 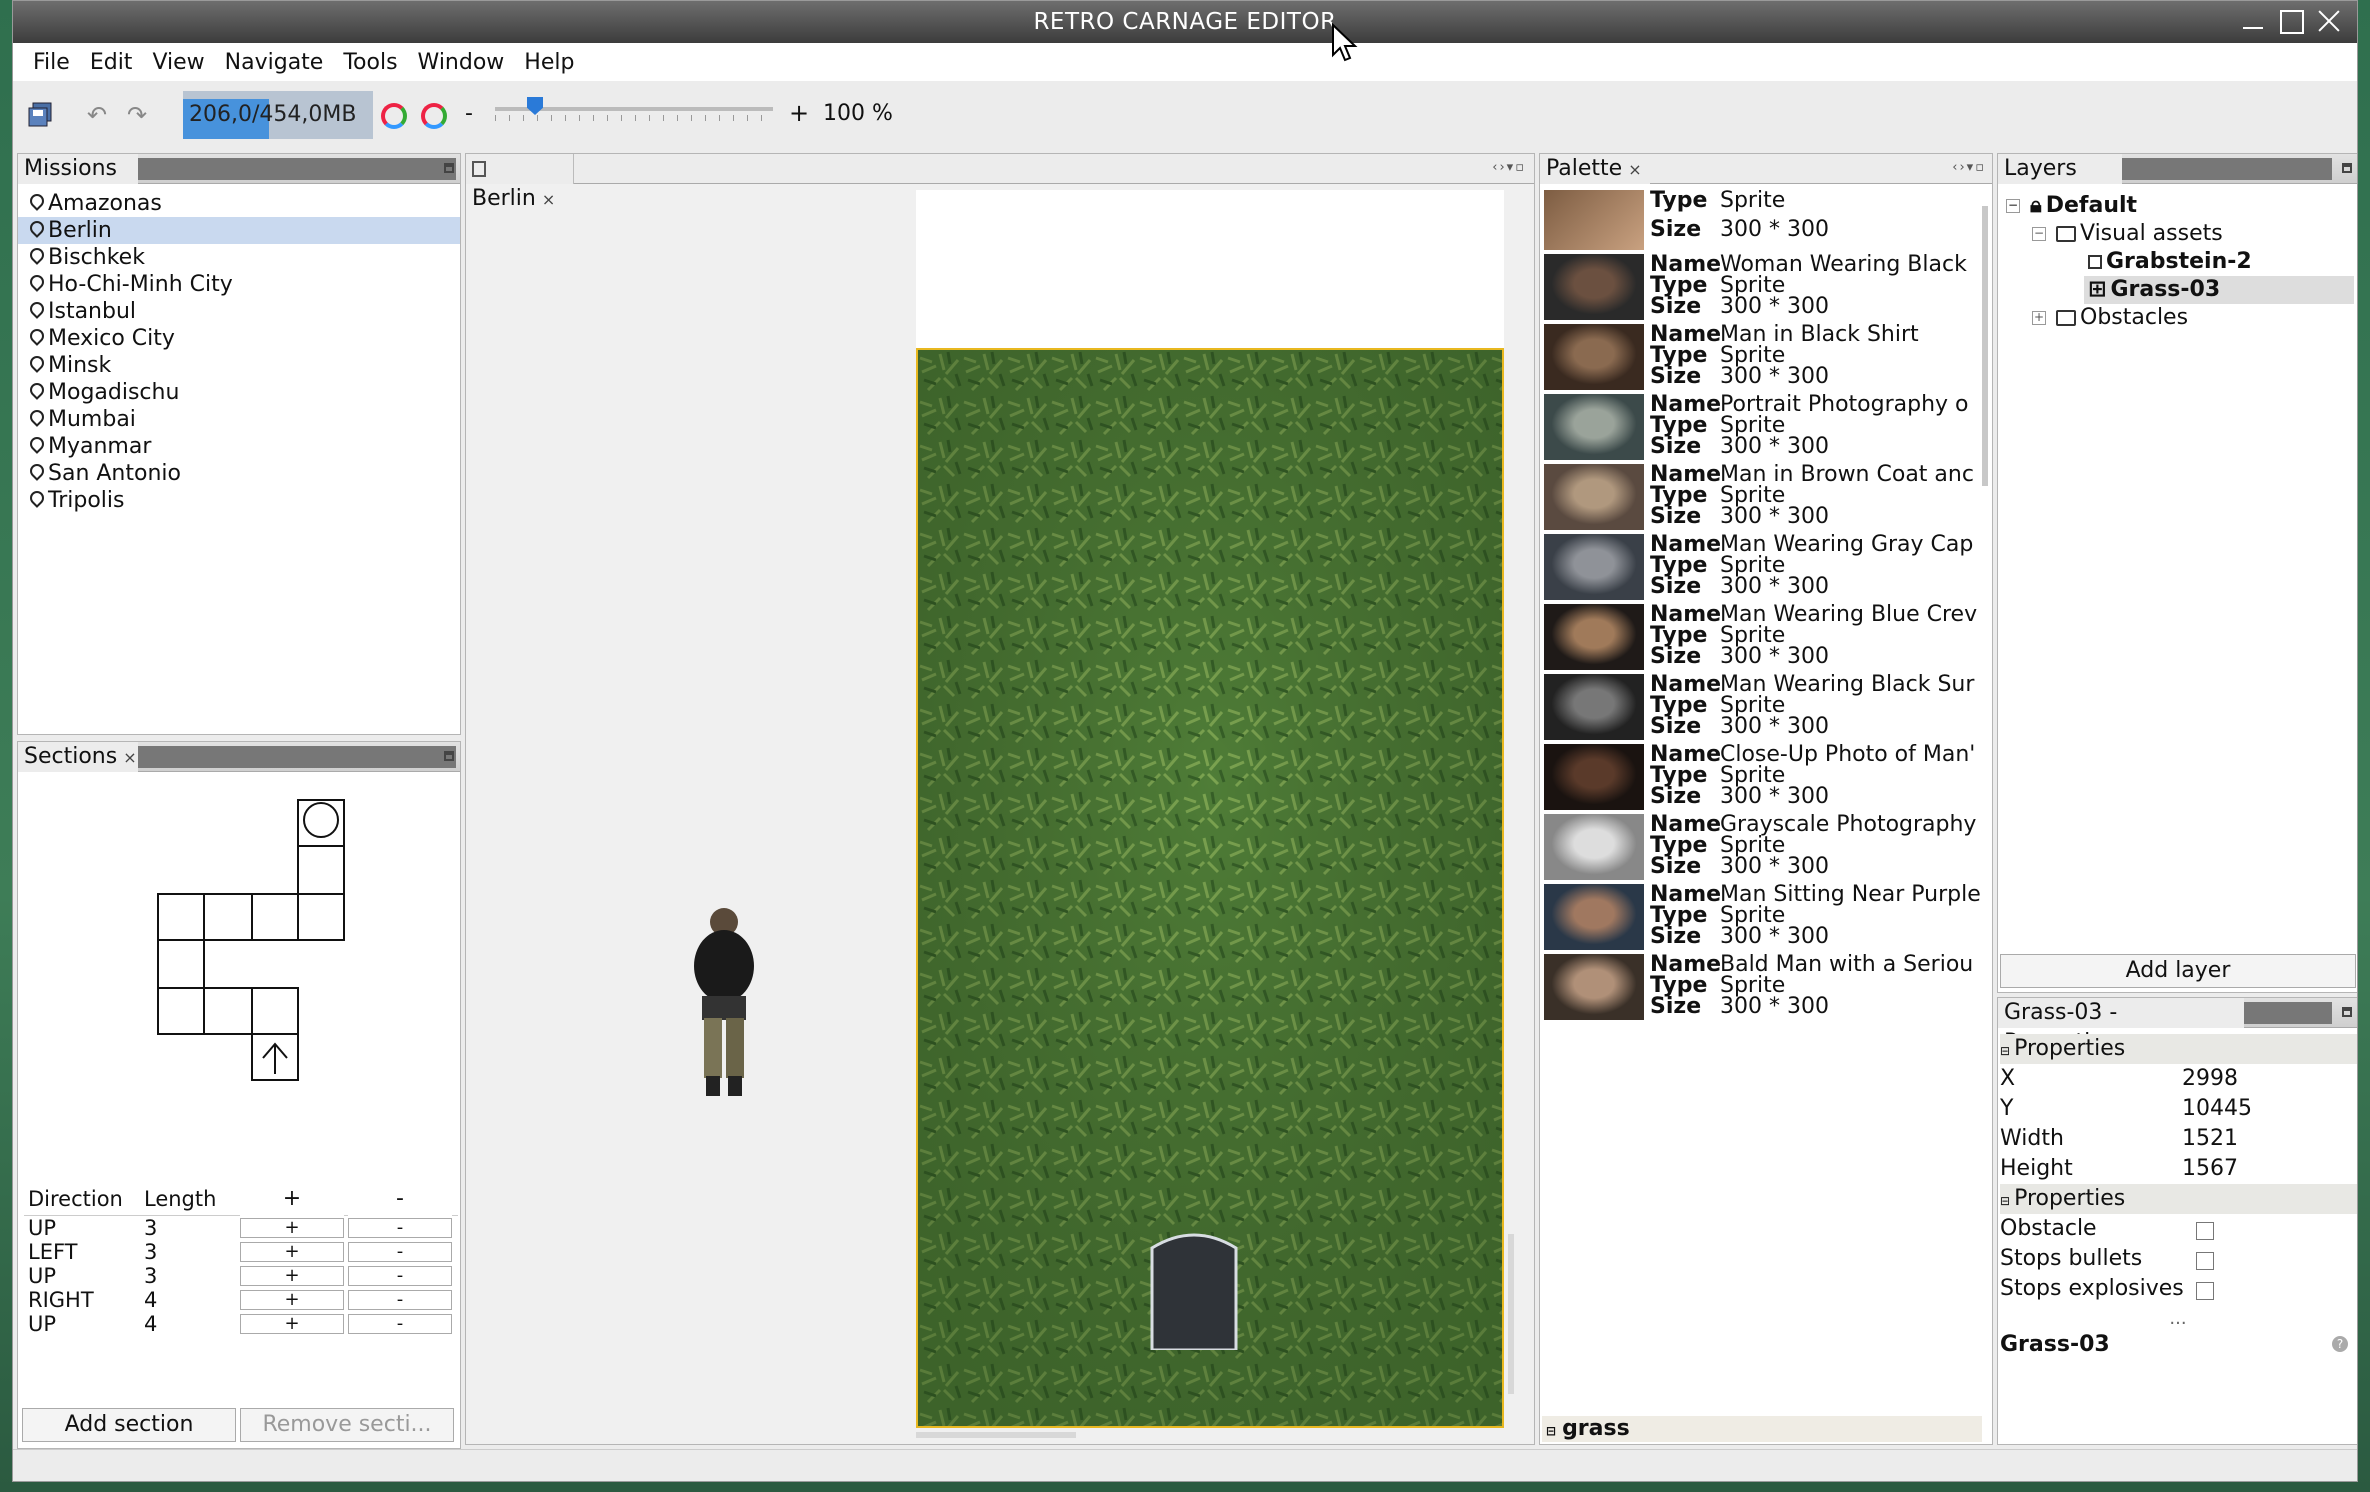 What do you see at coordinates (239, 257) in the screenshot?
I see `mission-item: Bischkek` at bounding box center [239, 257].